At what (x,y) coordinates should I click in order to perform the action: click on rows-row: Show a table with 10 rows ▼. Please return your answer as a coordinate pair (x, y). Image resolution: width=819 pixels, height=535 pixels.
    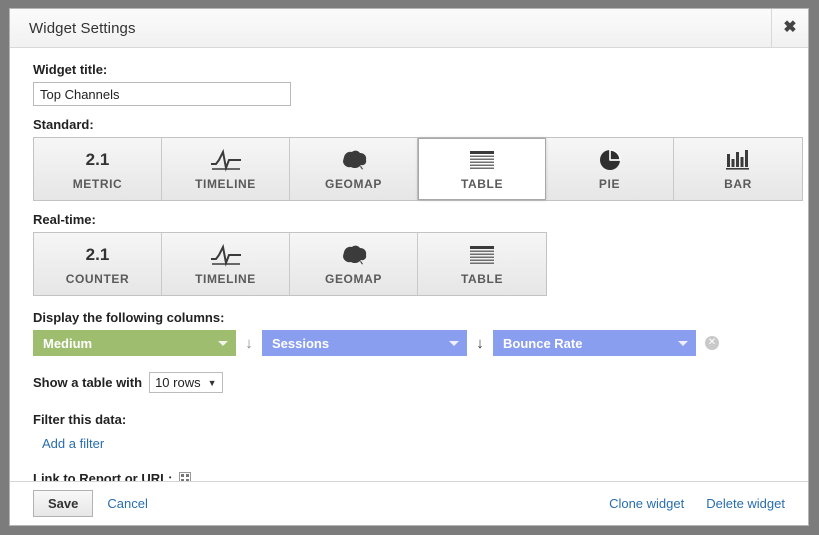
    Looking at the image, I should click on (409, 382).